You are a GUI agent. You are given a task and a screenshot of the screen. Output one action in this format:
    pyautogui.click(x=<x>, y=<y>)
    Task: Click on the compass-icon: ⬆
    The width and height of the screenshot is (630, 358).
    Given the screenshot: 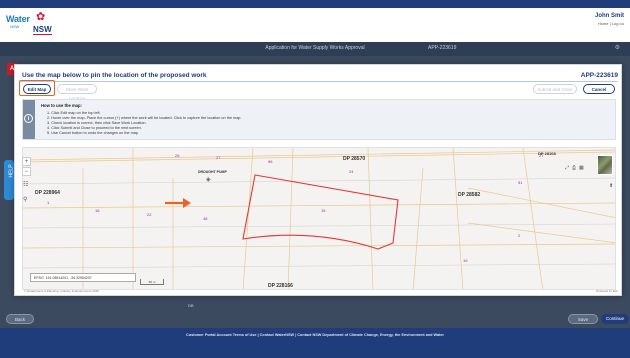 What is the action you would take?
    pyautogui.click(x=611, y=186)
    